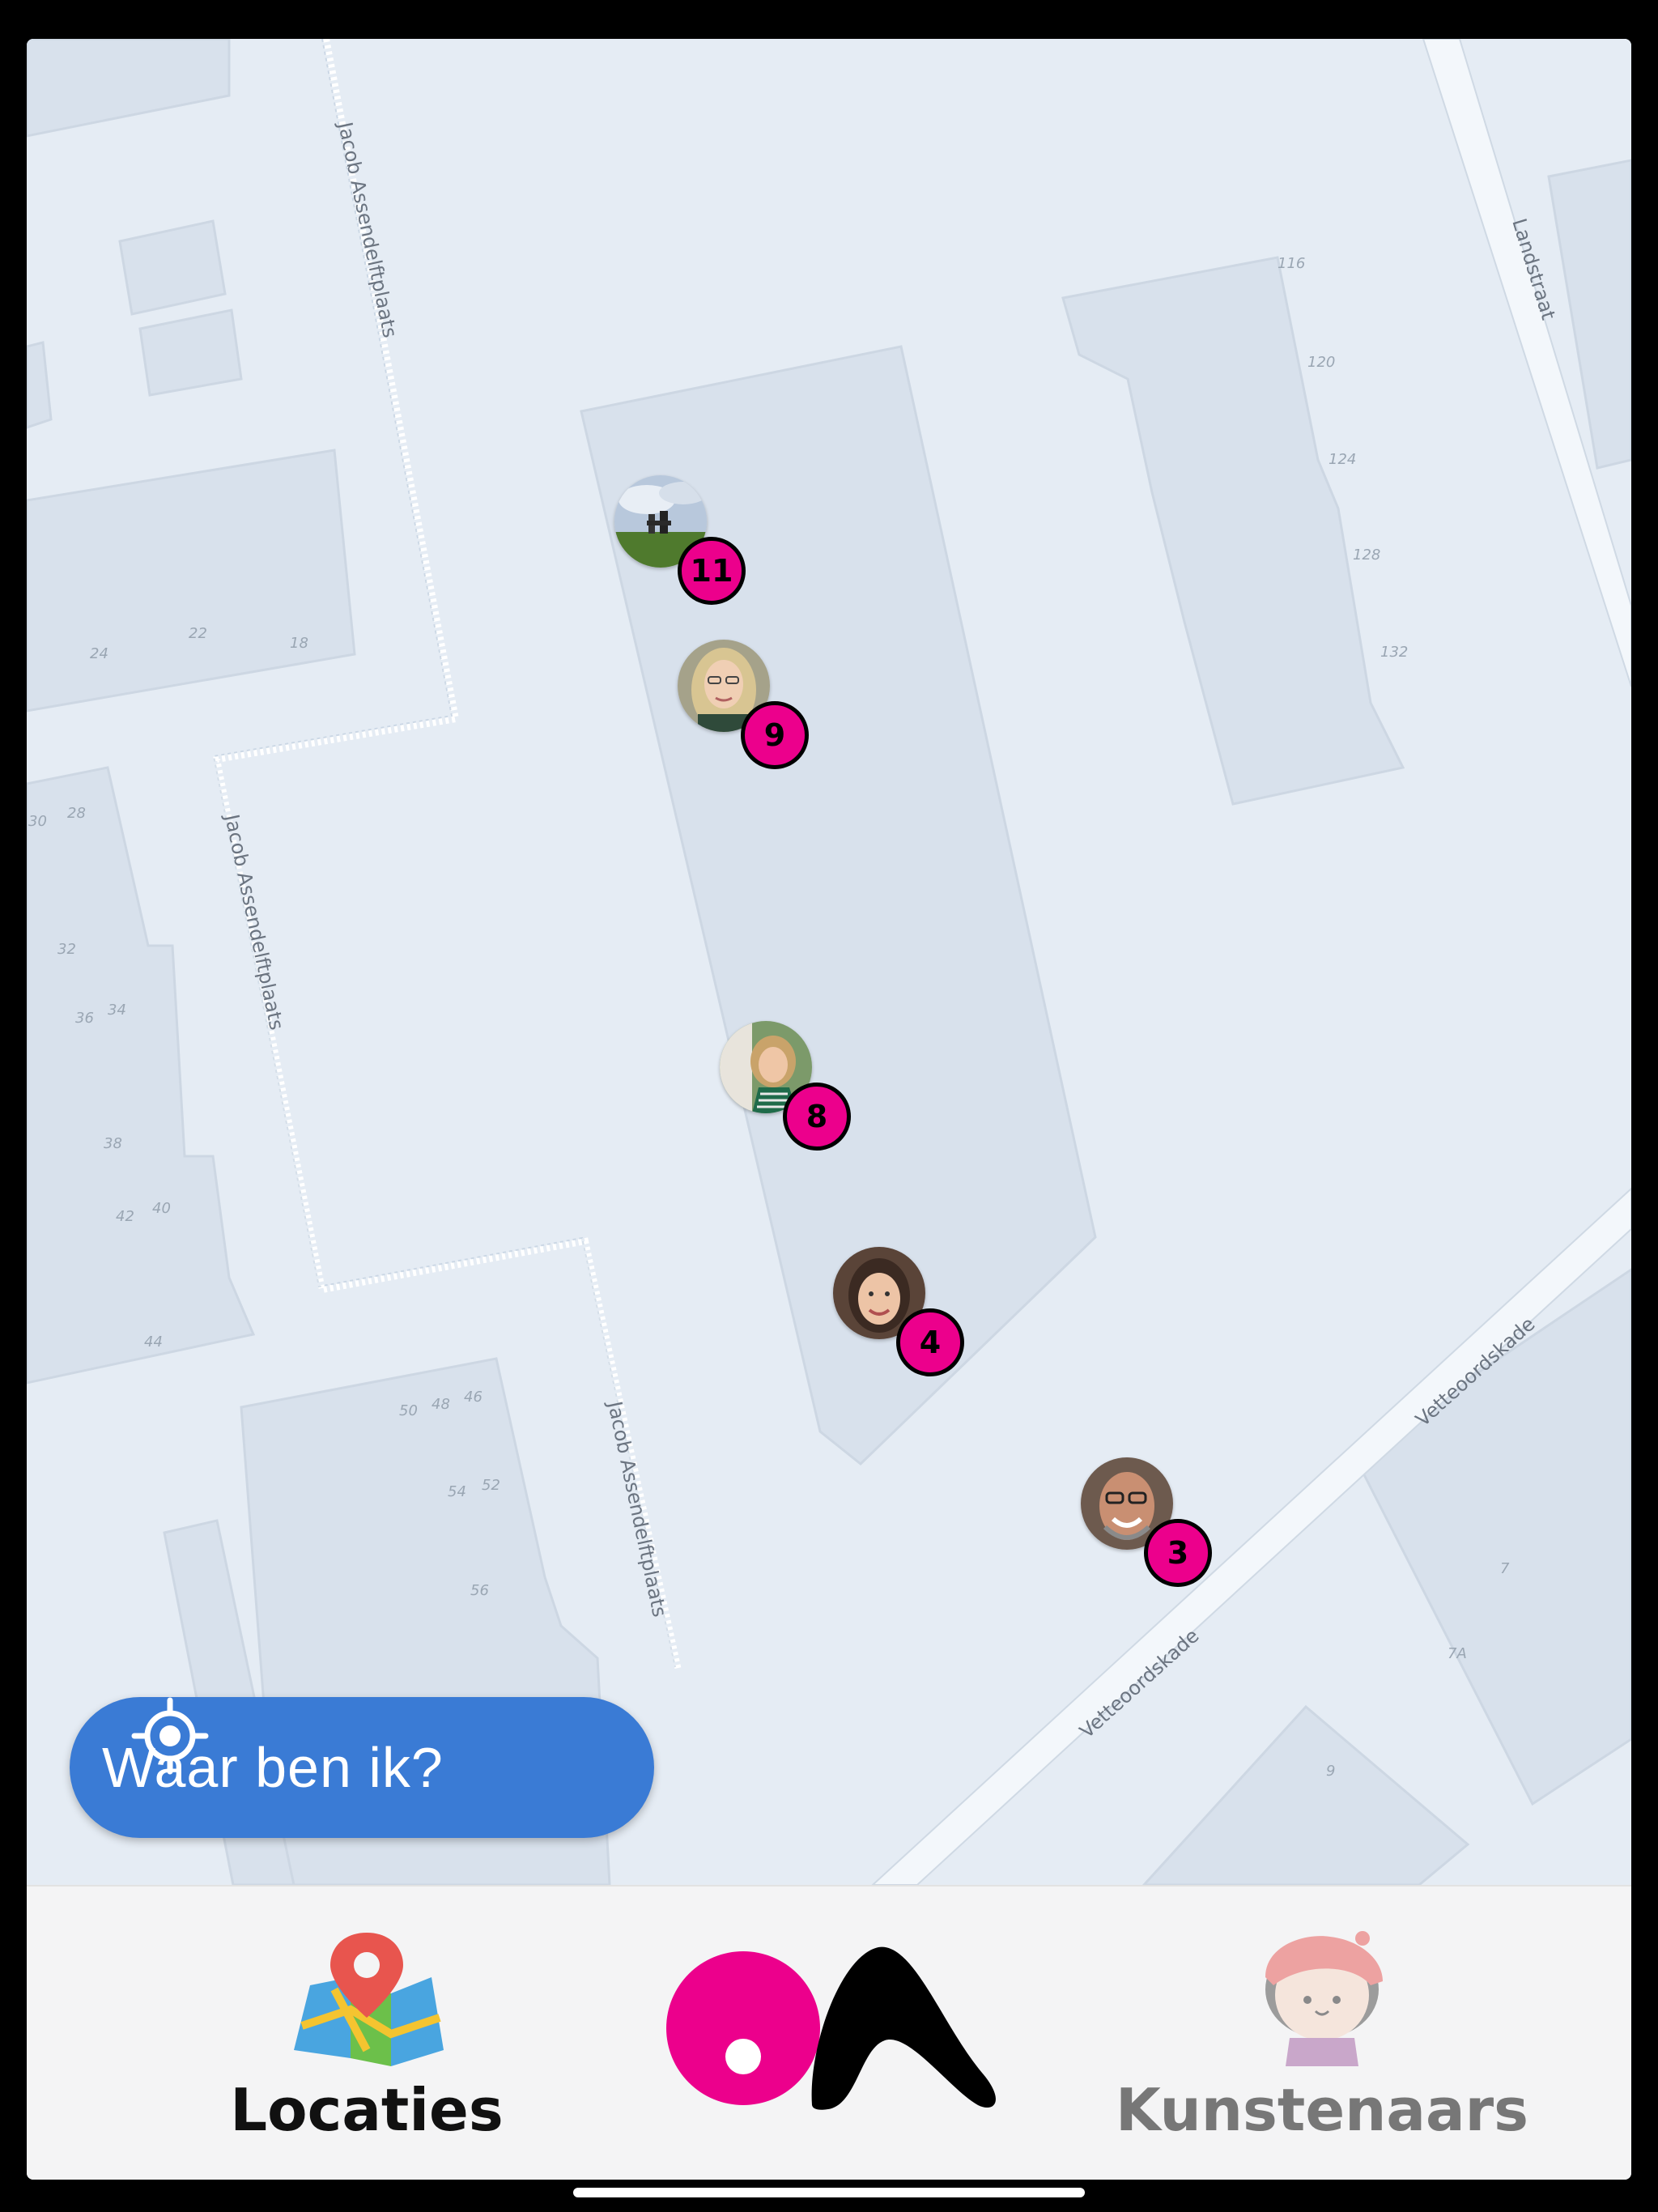 The height and width of the screenshot is (2212, 1658). Describe the element at coordinates (457, 1491) in the screenshot. I see `house-number: 54` at that location.